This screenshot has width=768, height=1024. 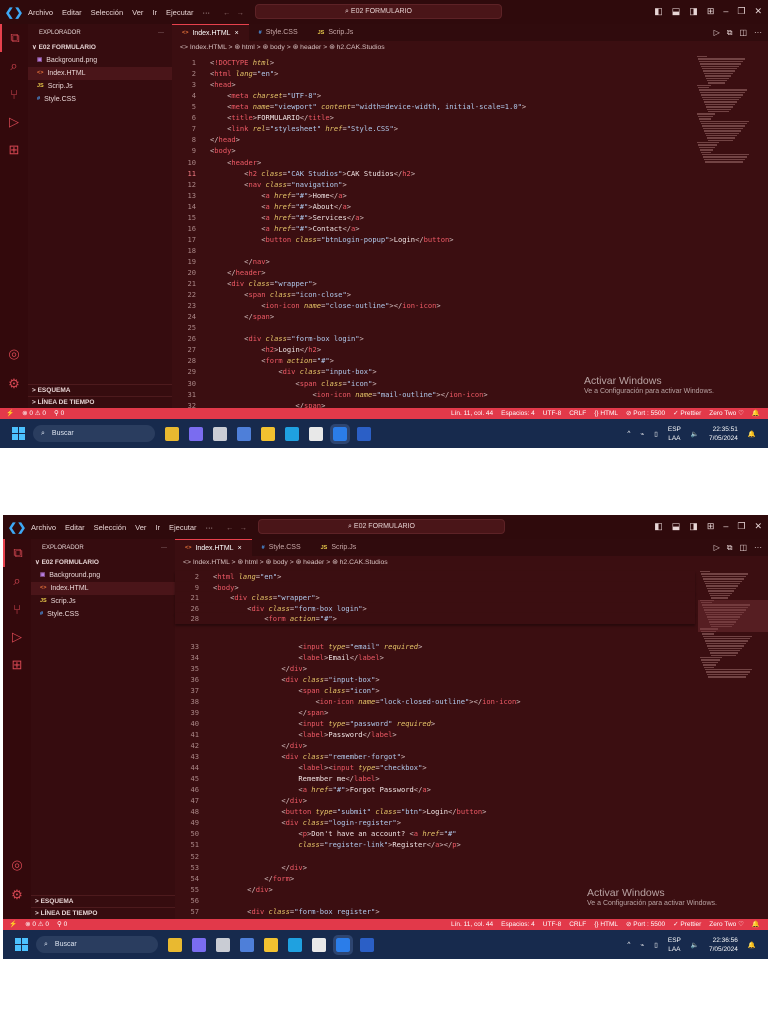 I want to click on extensions-icon: ⊞, so click(x=17, y=665).